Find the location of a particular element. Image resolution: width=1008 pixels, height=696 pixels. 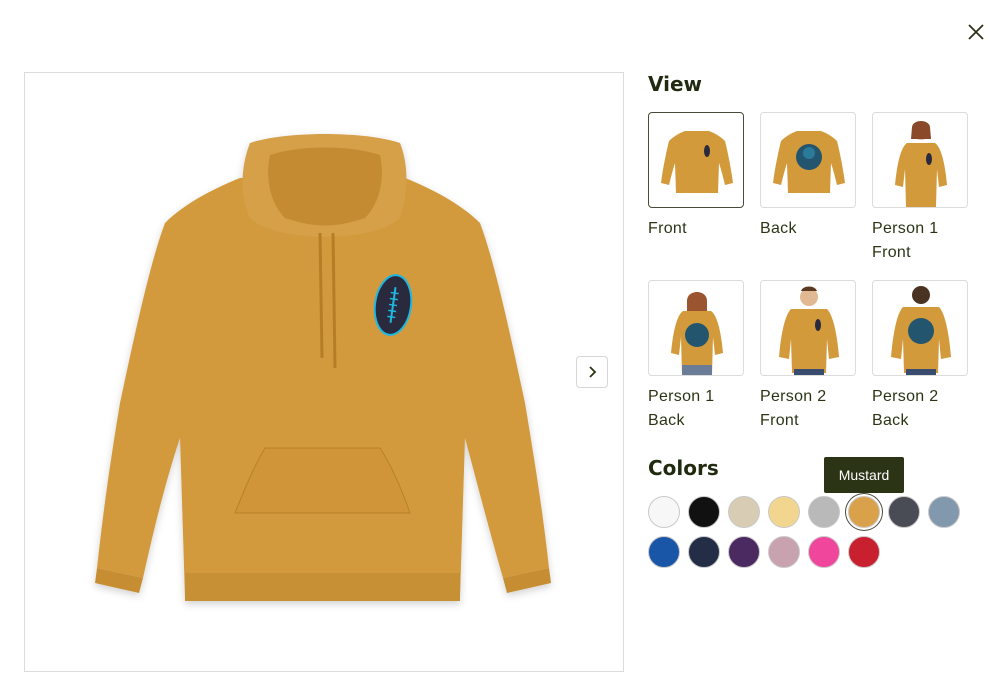

person2-front-thumbnail is located at coordinates (809, 330).